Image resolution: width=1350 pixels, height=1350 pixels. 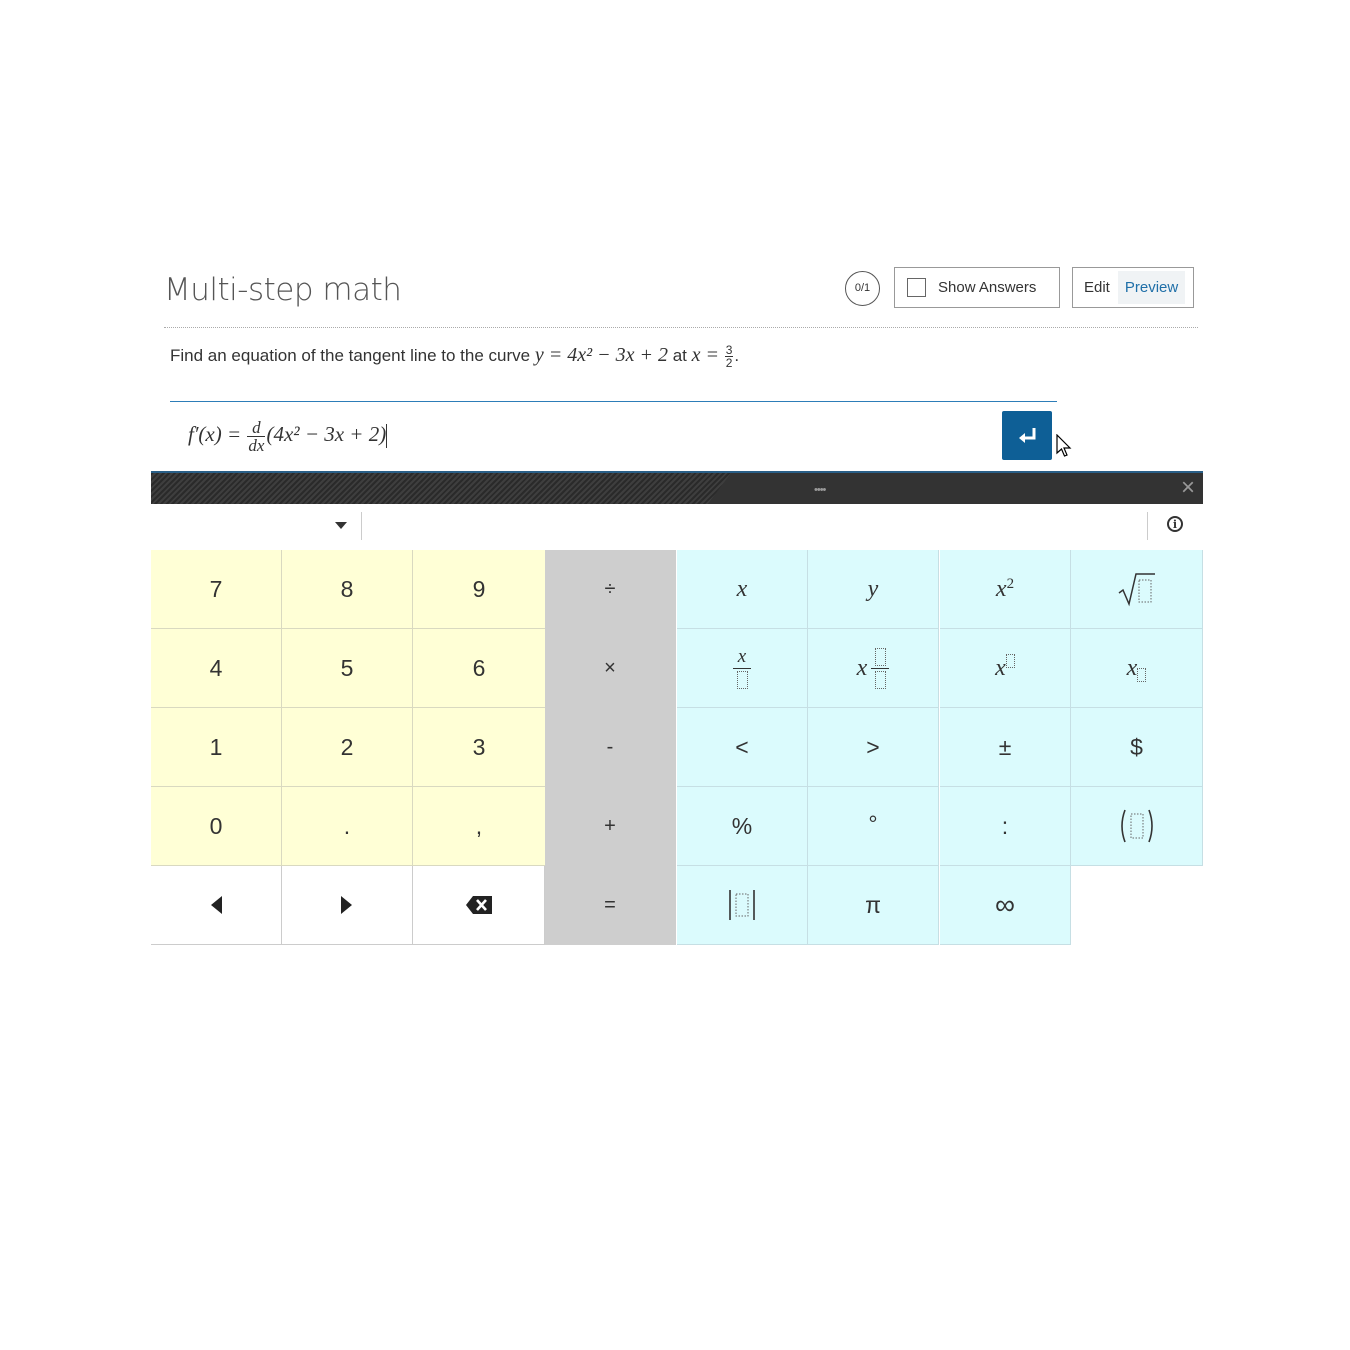 I want to click on key-less-than: <, so click(x=742, y=747).